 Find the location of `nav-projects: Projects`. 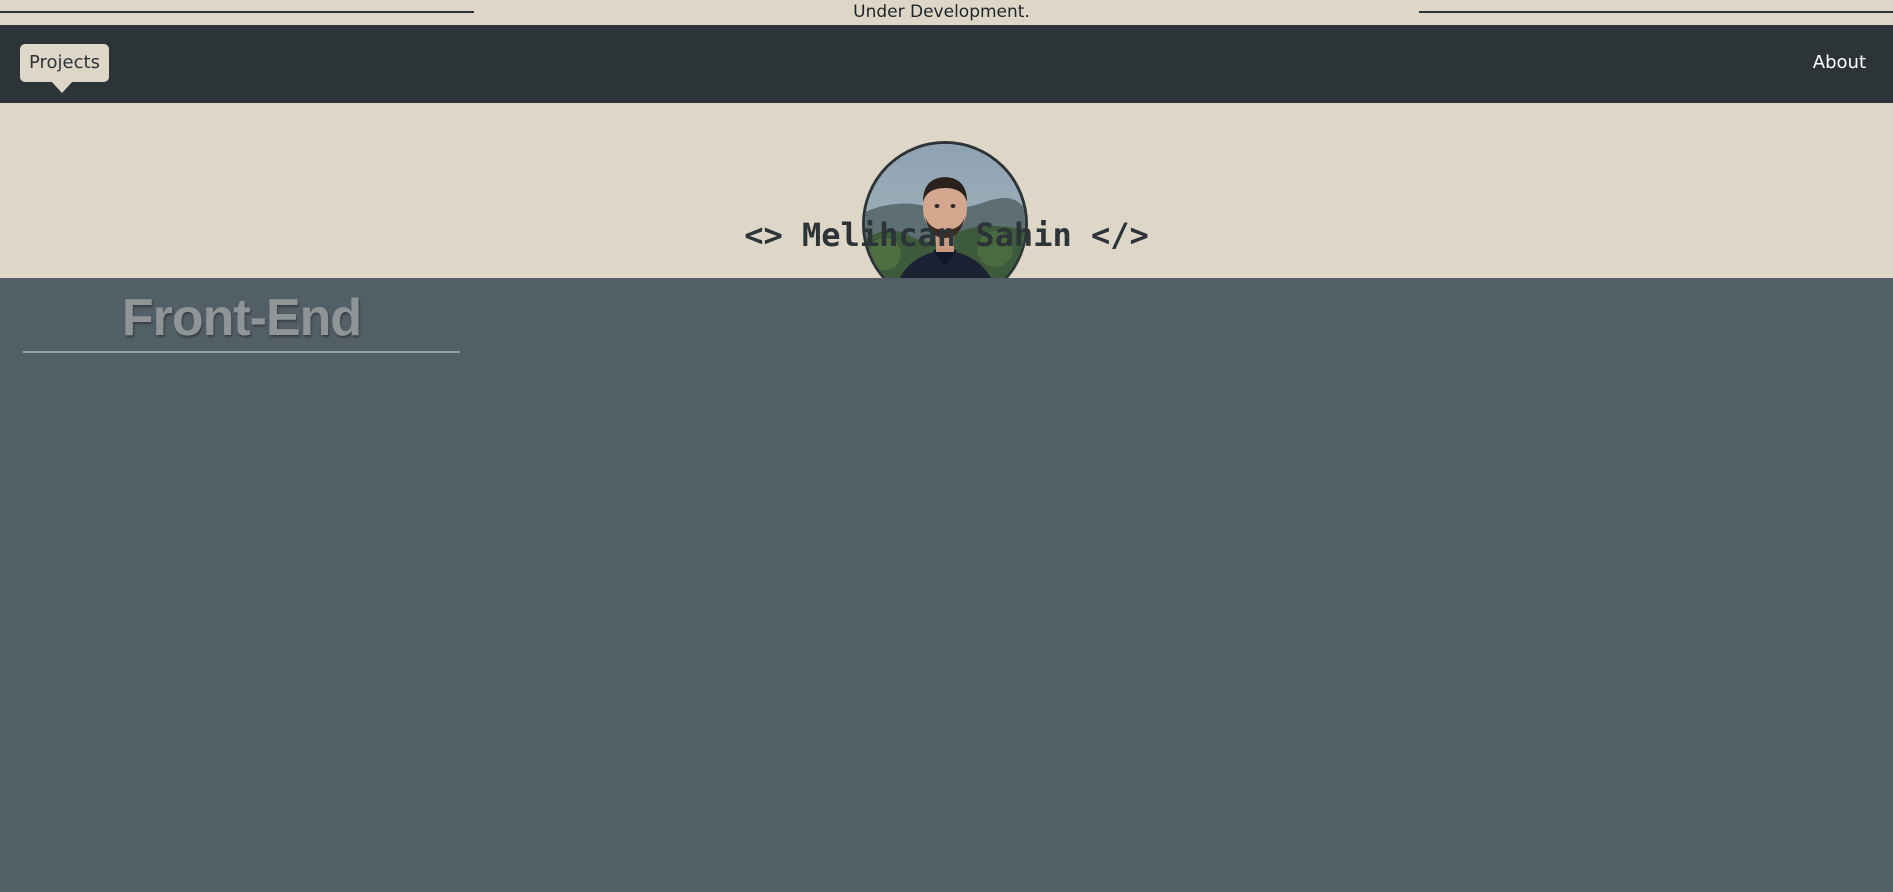

nav-projects: Projects is located at coordinates (64, 68).